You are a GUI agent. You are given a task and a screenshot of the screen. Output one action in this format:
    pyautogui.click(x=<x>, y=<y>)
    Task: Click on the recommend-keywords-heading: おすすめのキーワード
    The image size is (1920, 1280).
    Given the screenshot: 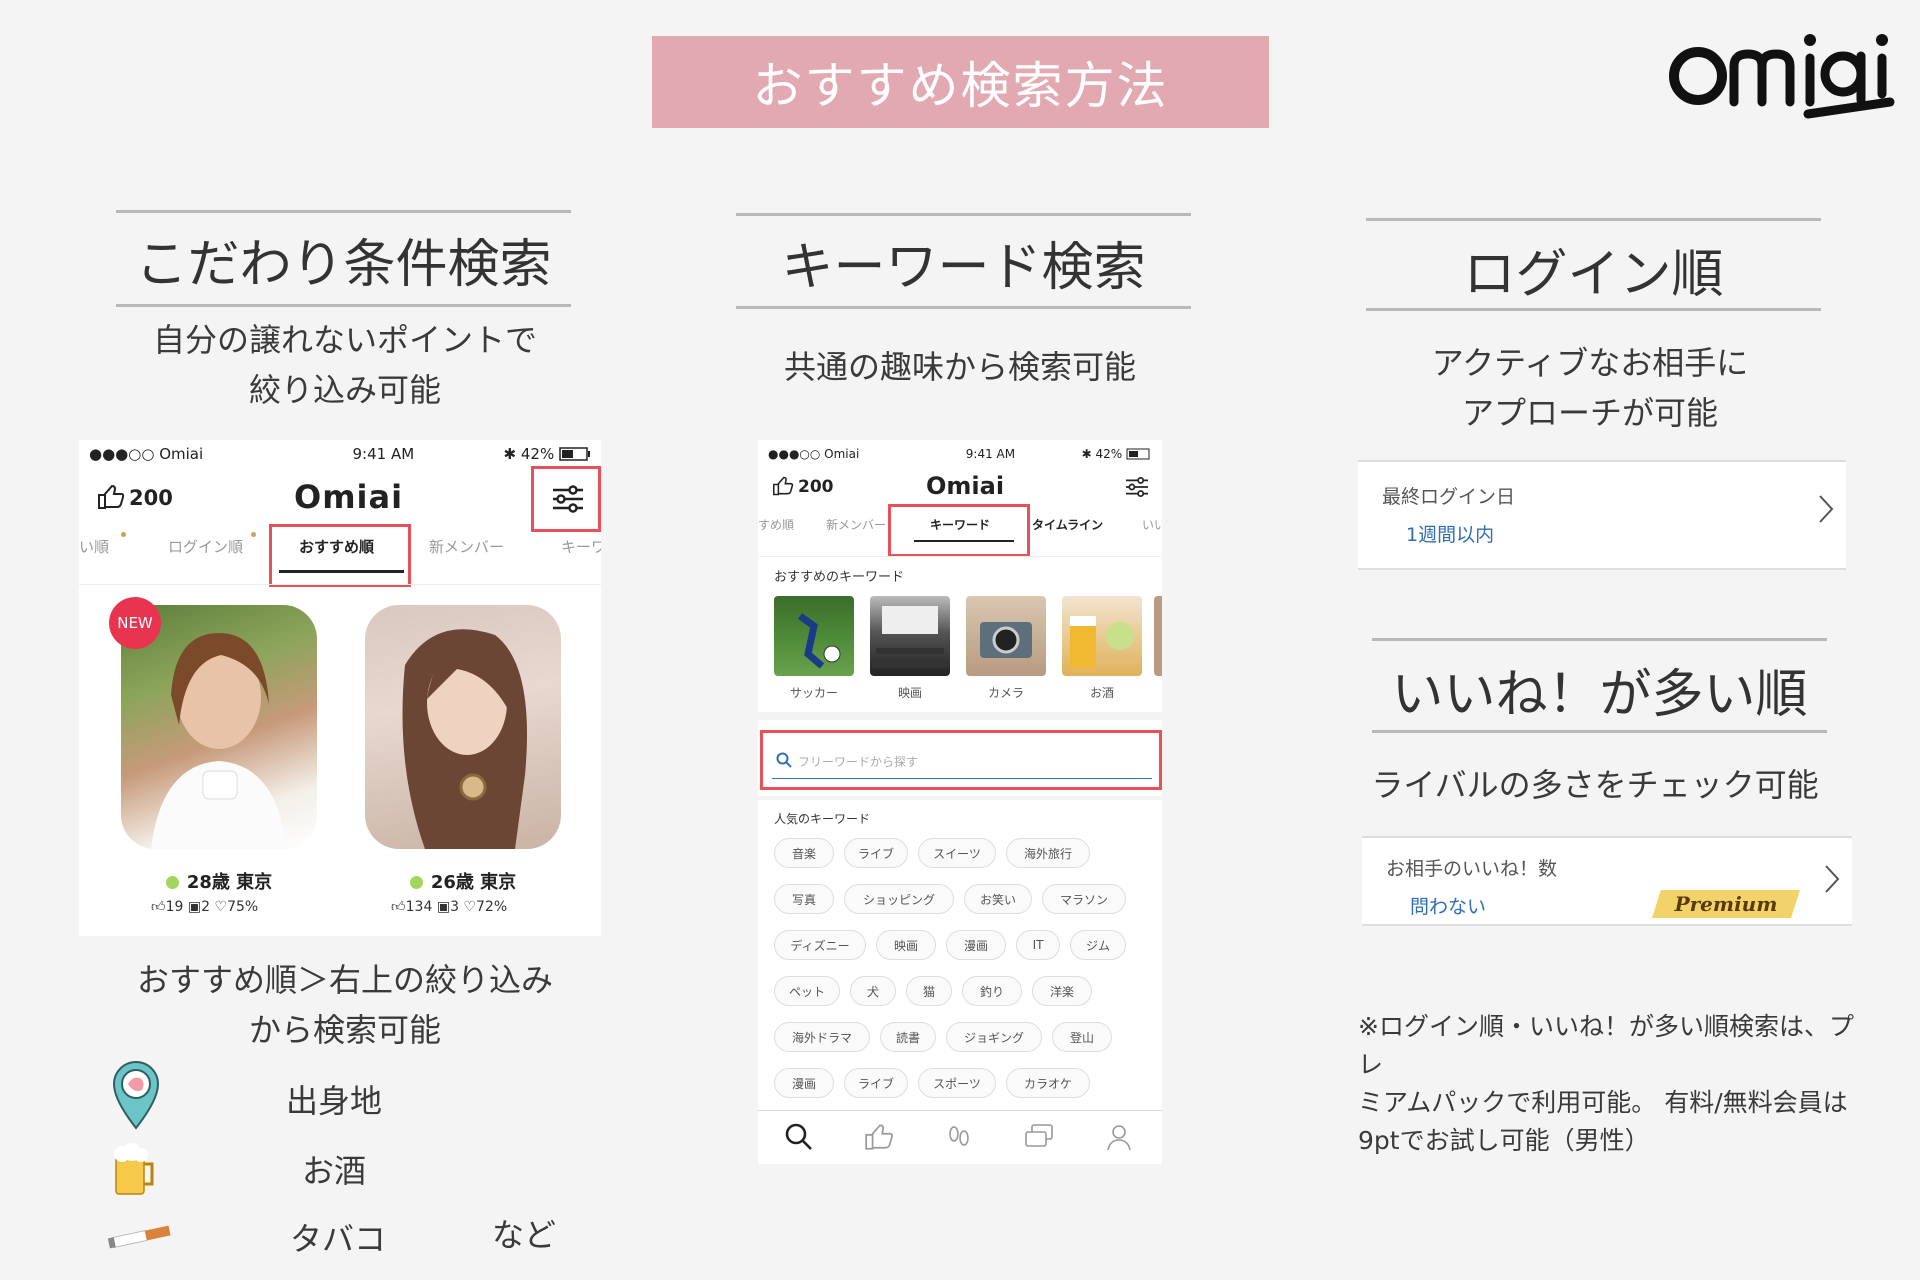 What is the action you would take?
    pyautogui.click(x=839, y=577)
    